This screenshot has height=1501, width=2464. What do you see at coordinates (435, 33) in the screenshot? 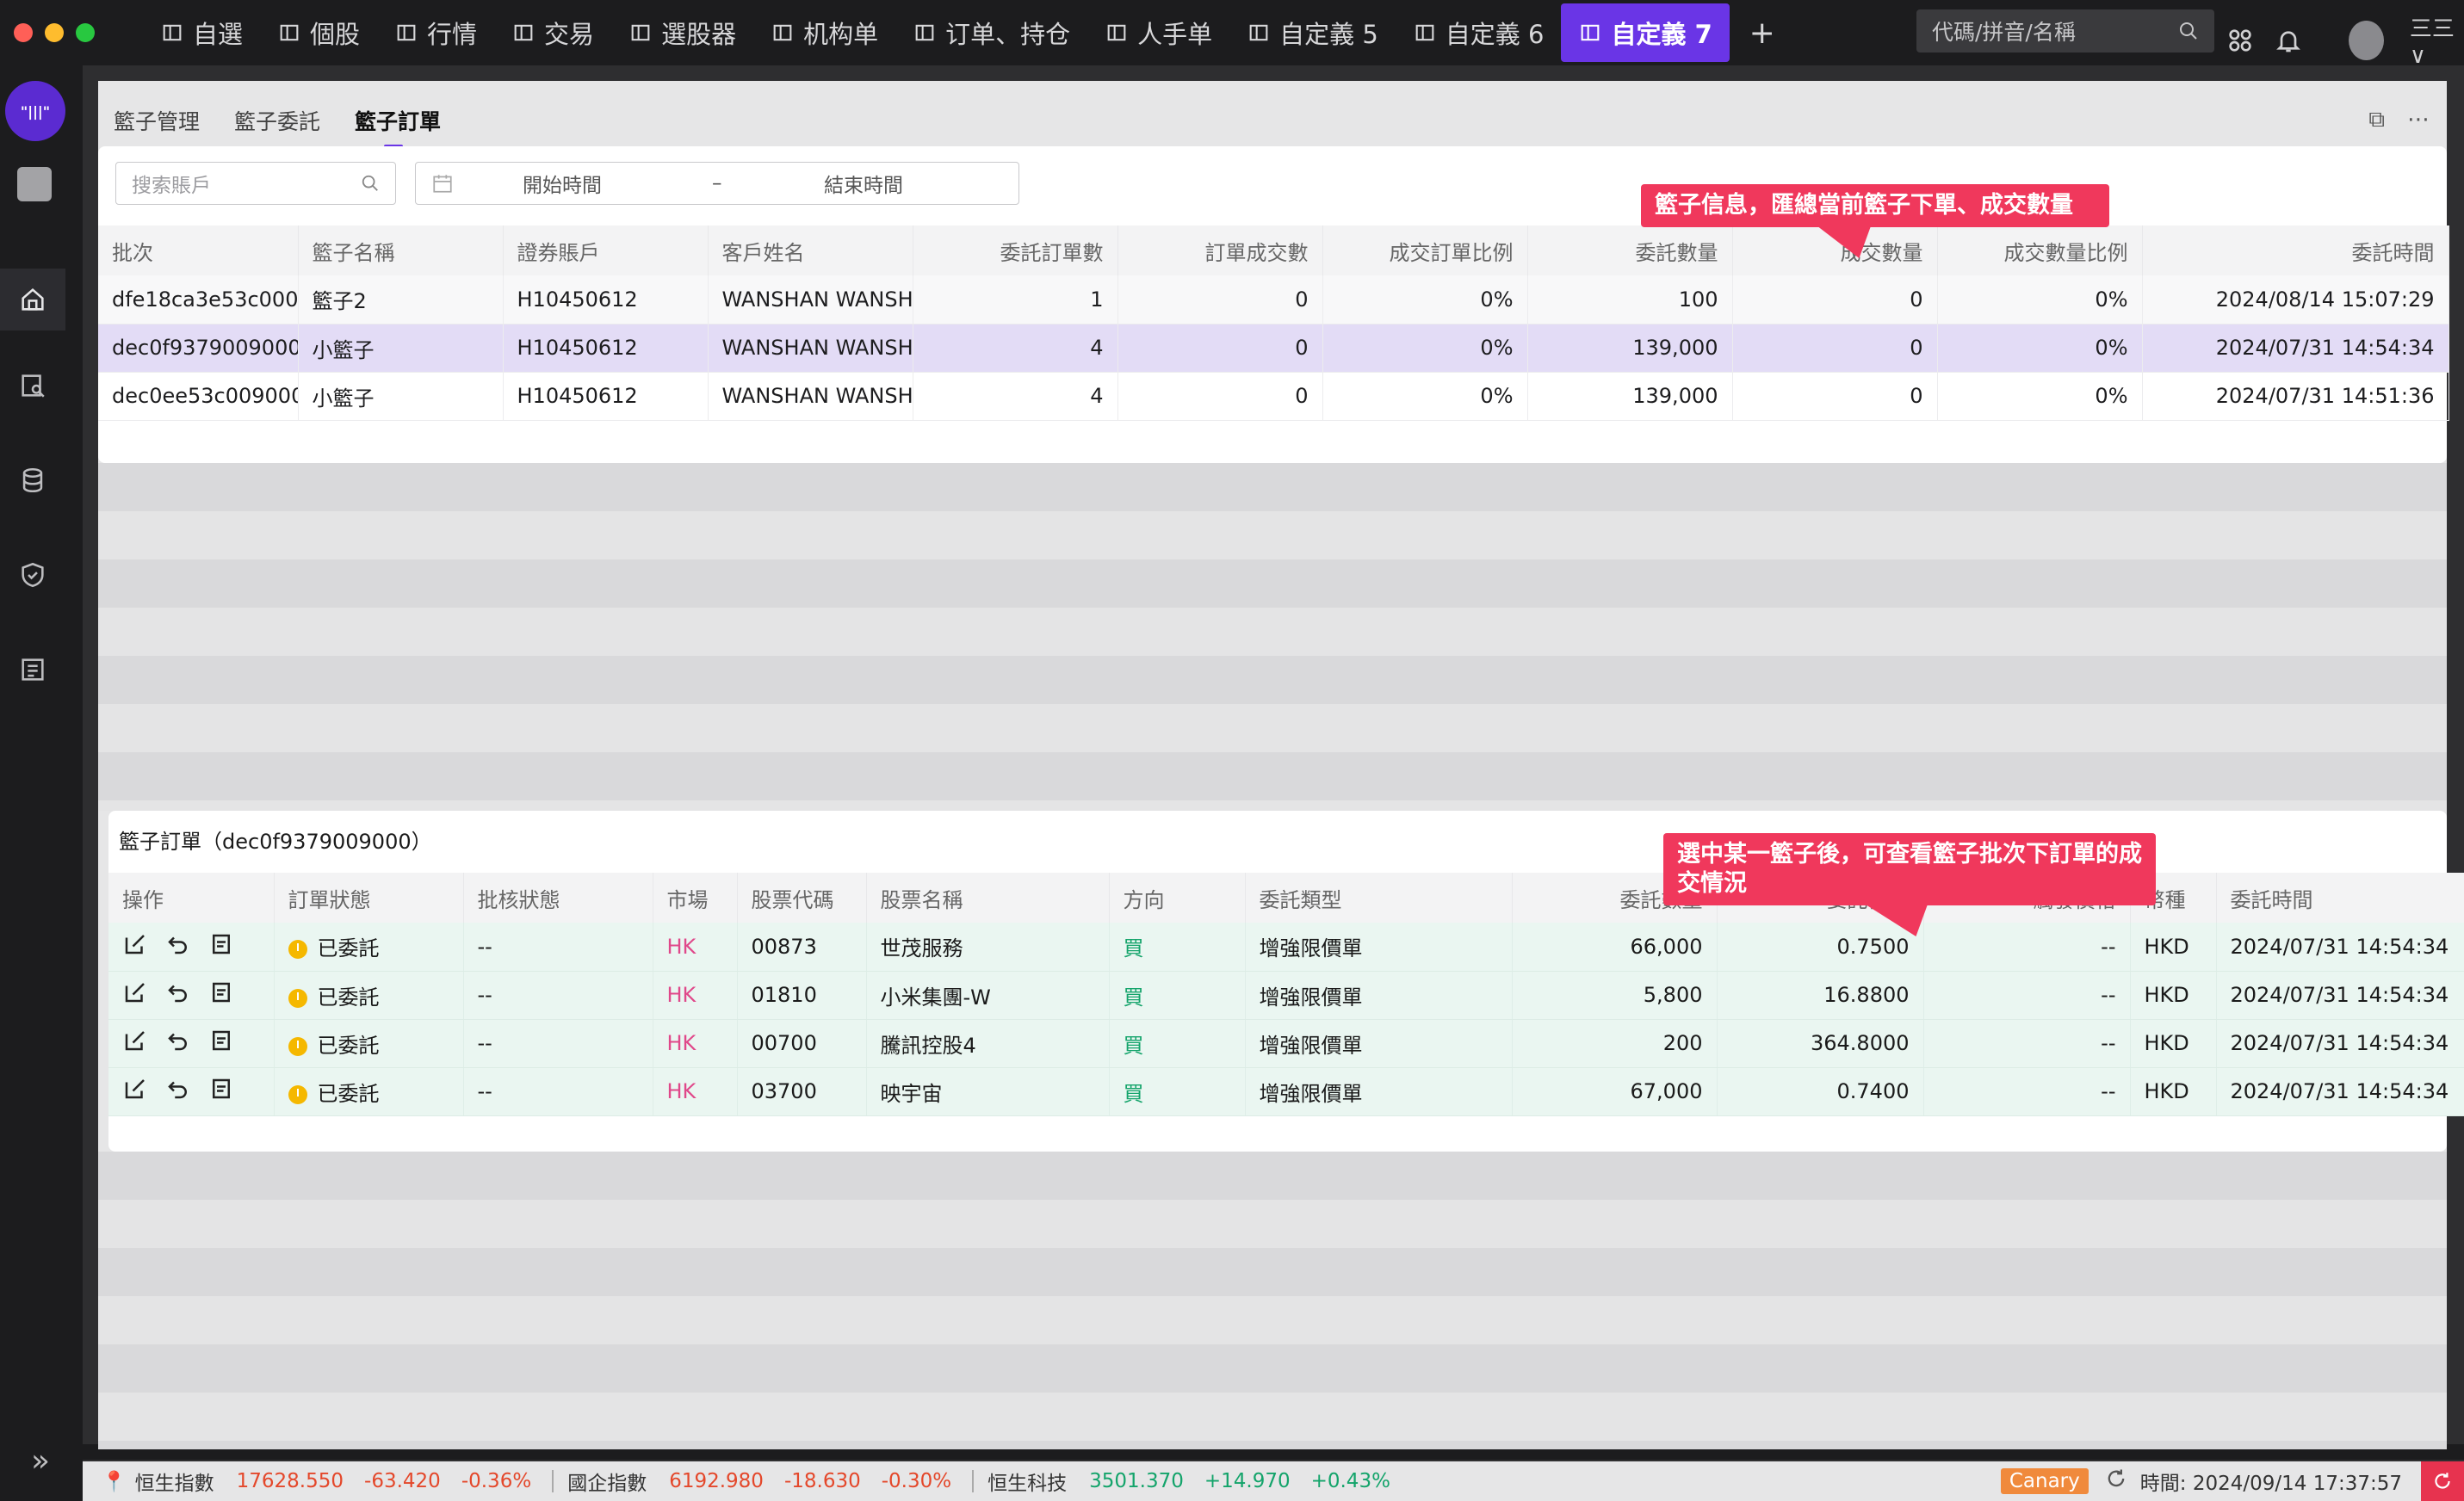
I see `nav-tab-2: 行情` at bounding box center [435, 33].